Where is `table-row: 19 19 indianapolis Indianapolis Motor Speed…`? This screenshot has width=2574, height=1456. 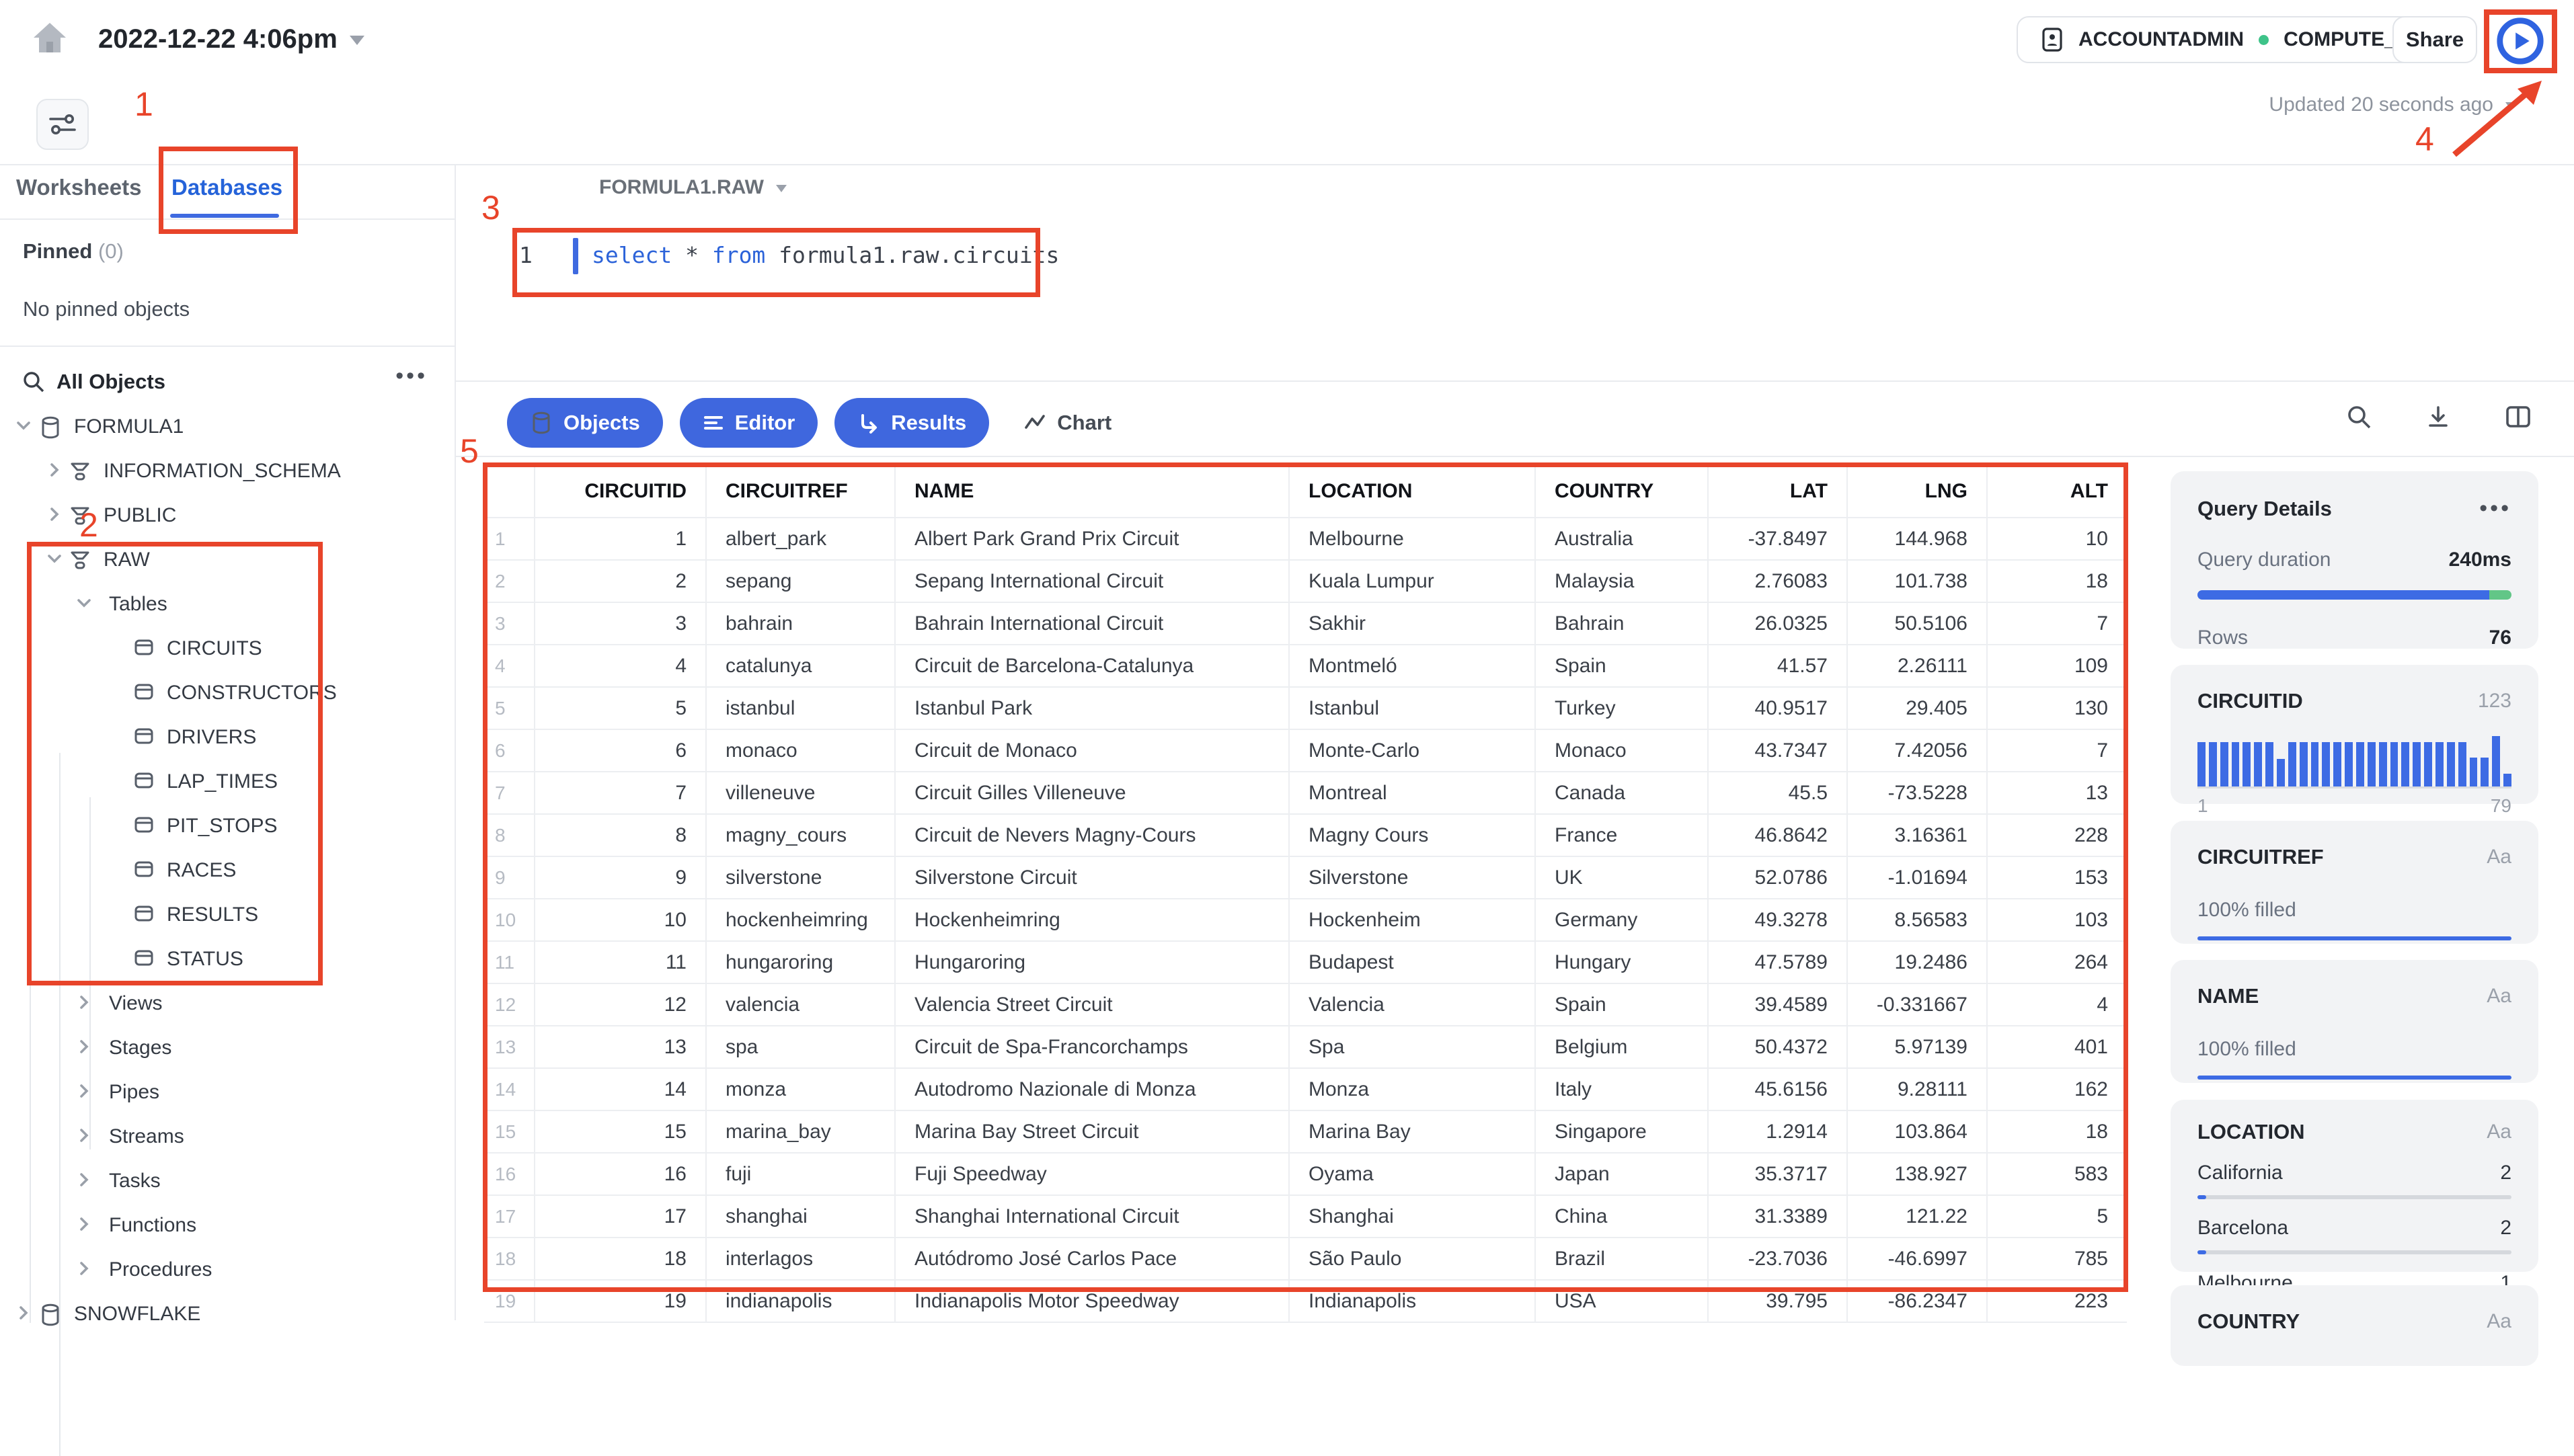 table-row: 19 19 indianapolis Indianapolis Motor Speed… is located at coordinates (1305, 1301).